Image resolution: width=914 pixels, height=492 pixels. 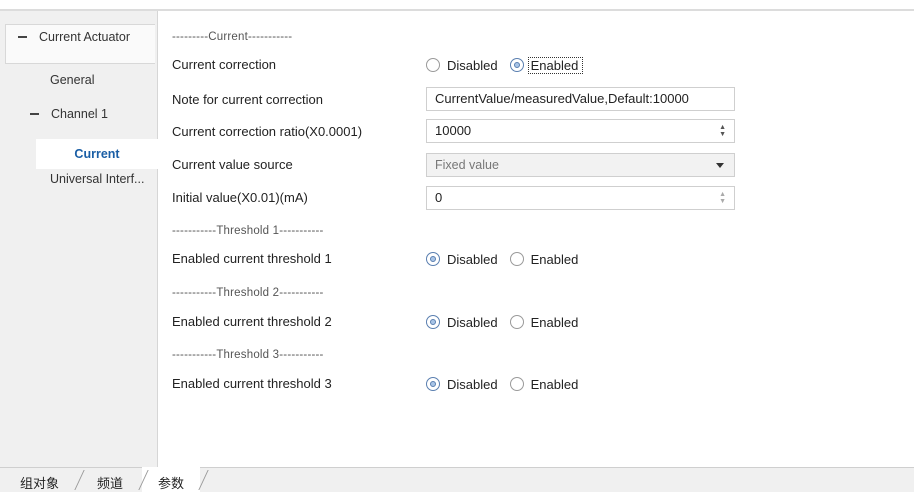 I want to click on threshold-3-label: Enabled current threshold 3, so click(x=252, y=383).